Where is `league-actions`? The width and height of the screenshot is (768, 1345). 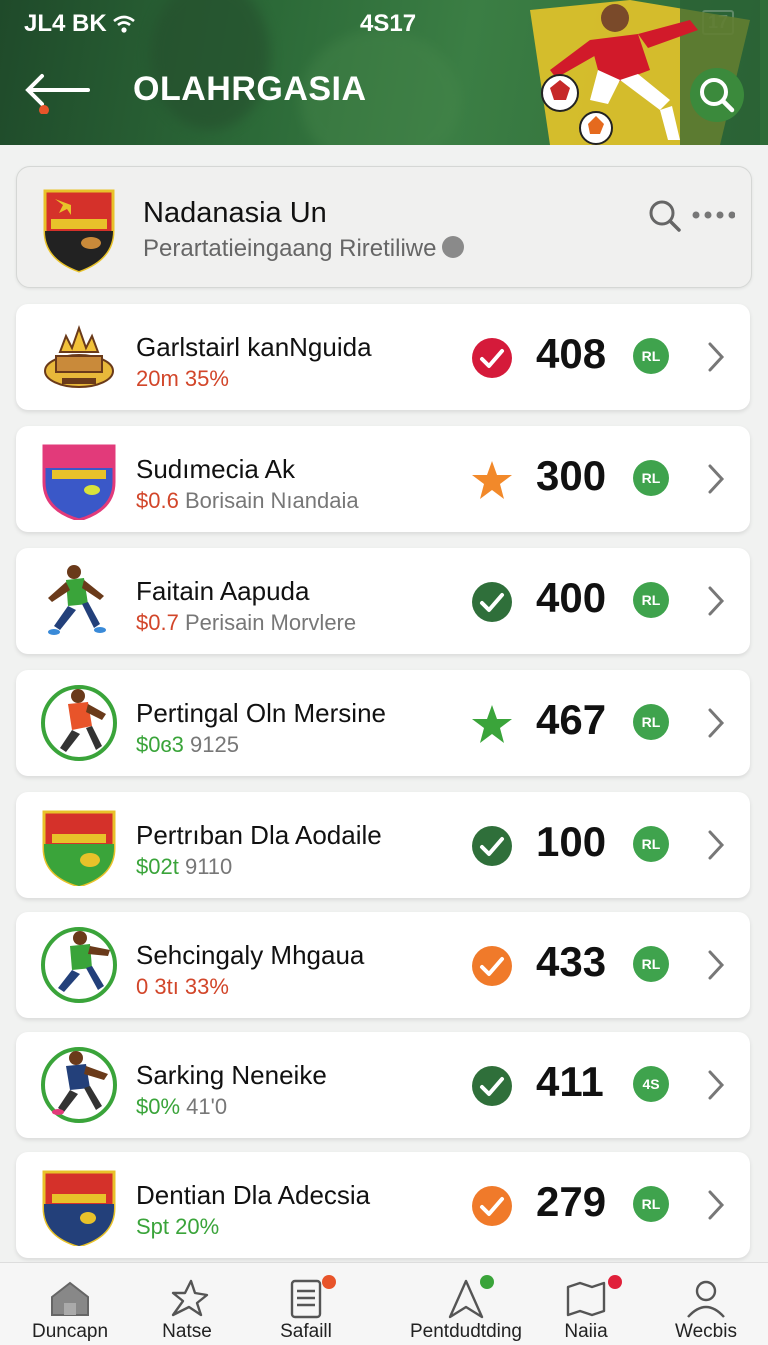
league-actions is located at coordinates (692, 217).